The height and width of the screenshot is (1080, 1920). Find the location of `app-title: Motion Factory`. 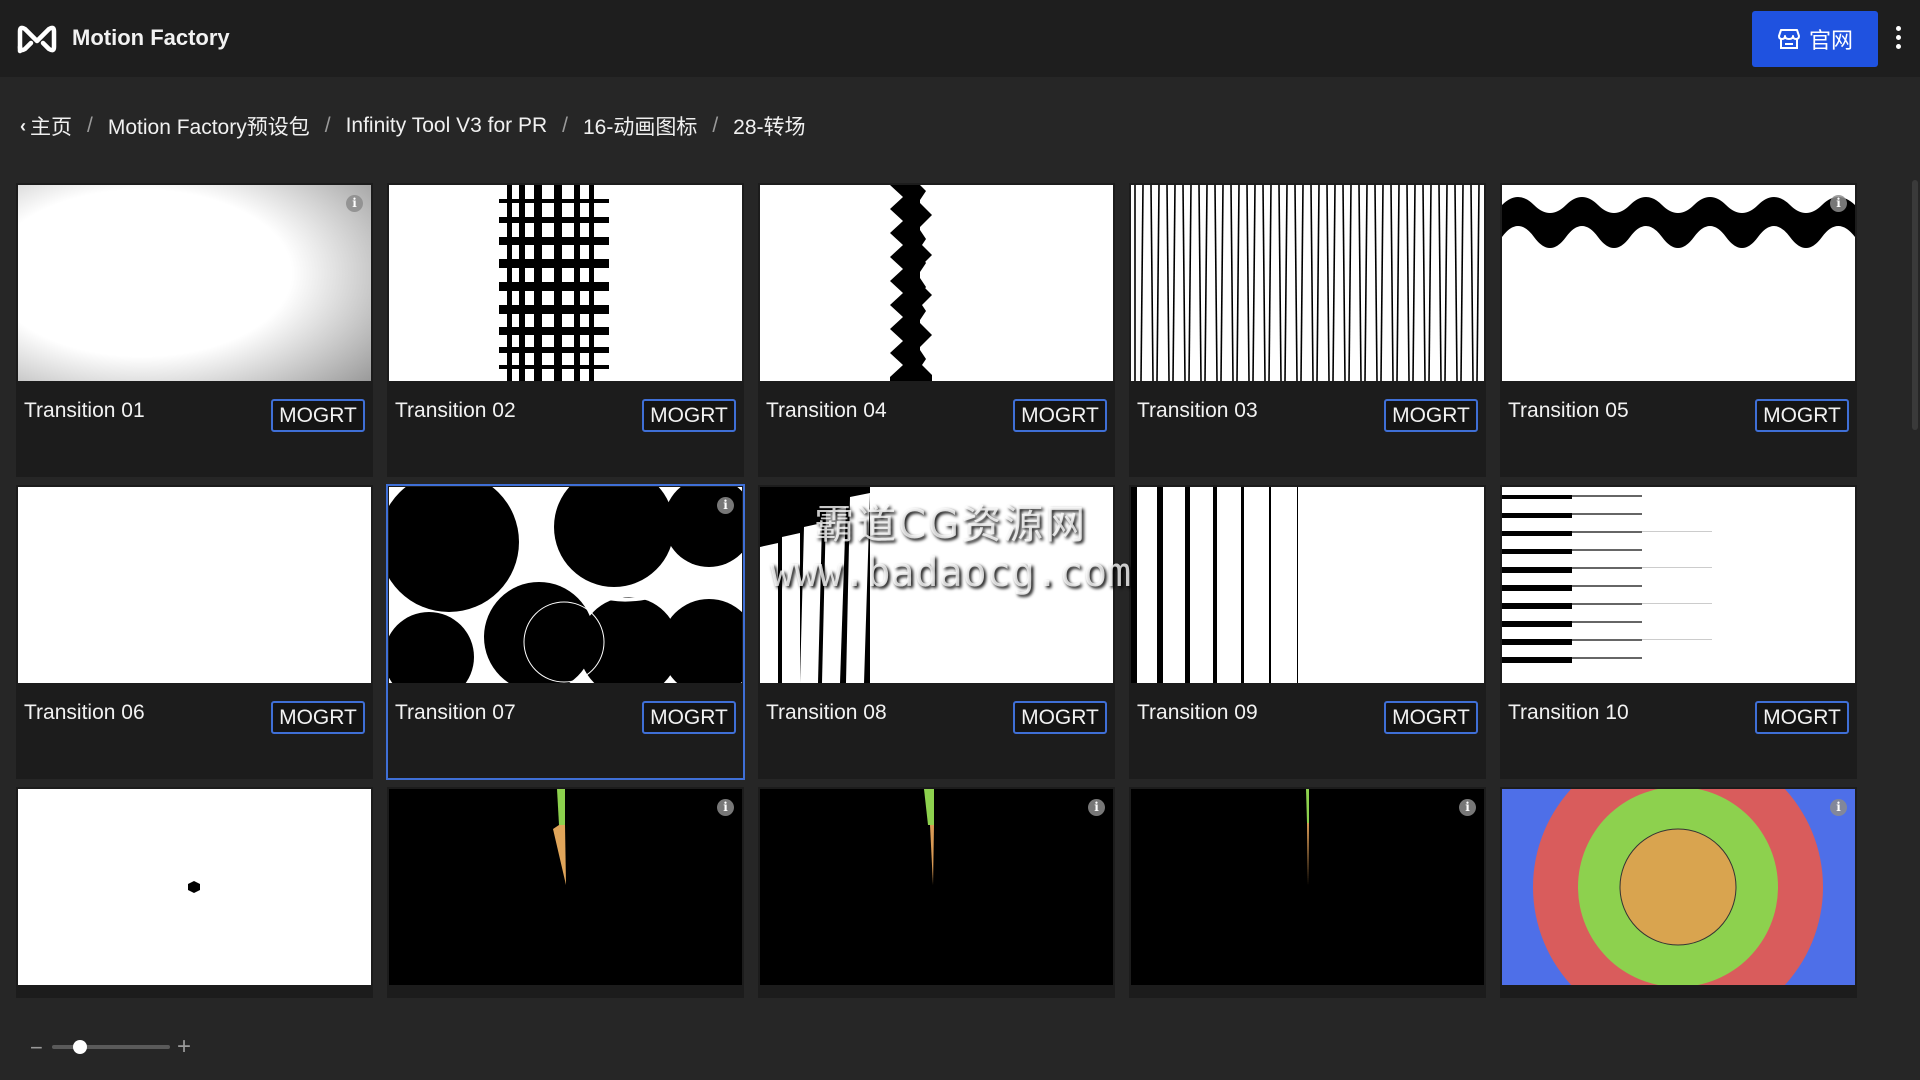

app-title: Motion Factory is located at coordinates (151, 37).